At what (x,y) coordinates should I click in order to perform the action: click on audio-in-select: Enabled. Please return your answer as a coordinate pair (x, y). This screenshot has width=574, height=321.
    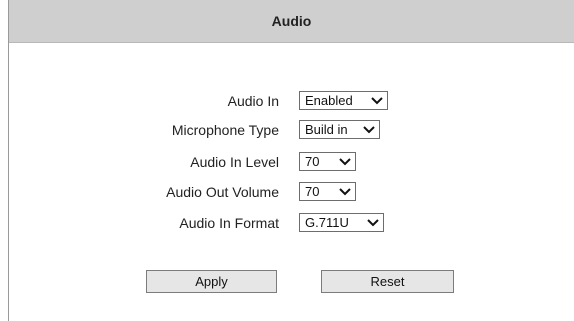
    Looking at the image, I should click on (343, 100).